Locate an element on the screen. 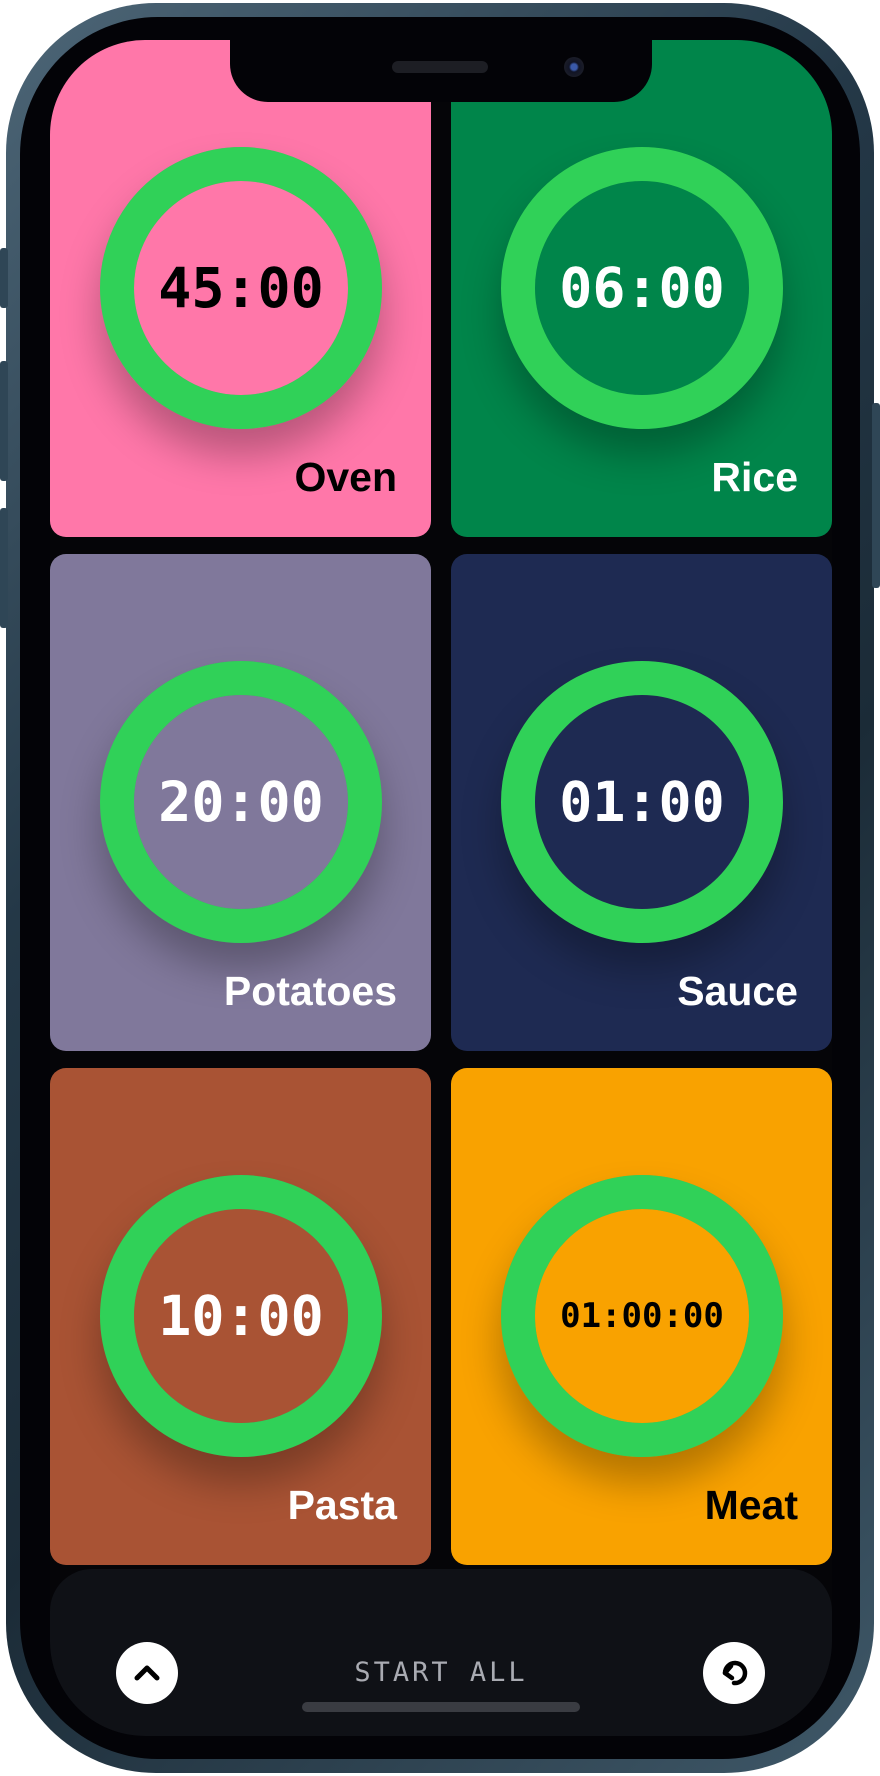 The width and height of the screenshot is (880, 1776). timer-tile-rice: 06:00 Rice is located at coordinates (641, 288).